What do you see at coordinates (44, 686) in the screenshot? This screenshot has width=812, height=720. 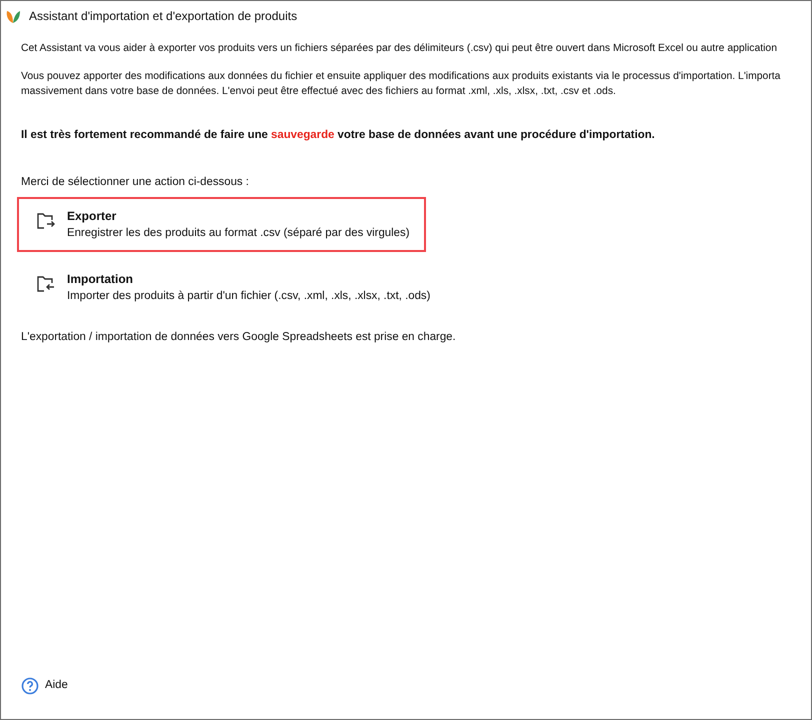 I see `help-link: Aide` at bounding box center [44, 686].